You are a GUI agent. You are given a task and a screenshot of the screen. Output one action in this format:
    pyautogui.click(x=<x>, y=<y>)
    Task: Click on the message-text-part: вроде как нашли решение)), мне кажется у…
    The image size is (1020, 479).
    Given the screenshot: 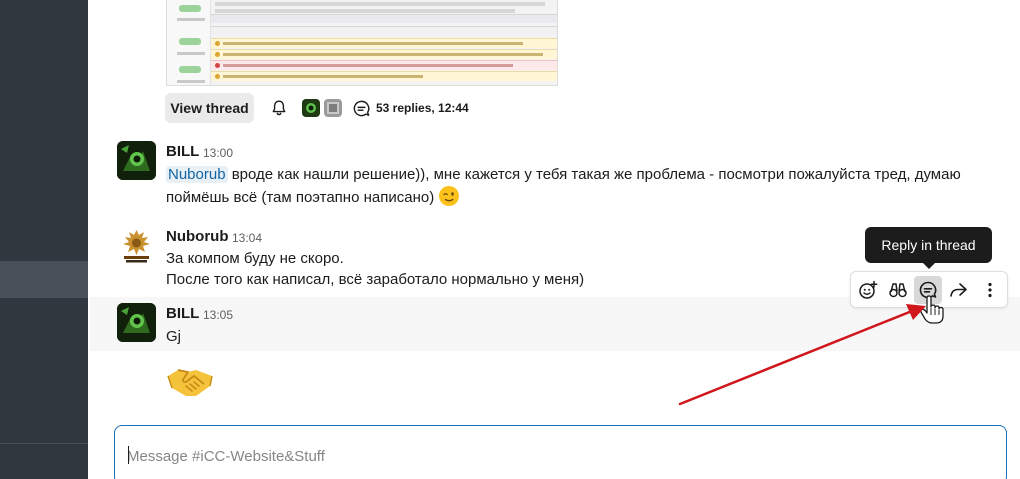 What is the action you would take?
    pyautogui.click(x=594, y=174)
    